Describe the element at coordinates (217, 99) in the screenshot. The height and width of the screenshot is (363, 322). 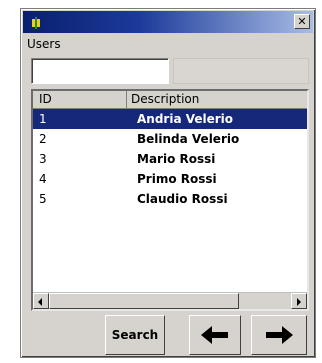
I see `column-header-description: Description` at that location.